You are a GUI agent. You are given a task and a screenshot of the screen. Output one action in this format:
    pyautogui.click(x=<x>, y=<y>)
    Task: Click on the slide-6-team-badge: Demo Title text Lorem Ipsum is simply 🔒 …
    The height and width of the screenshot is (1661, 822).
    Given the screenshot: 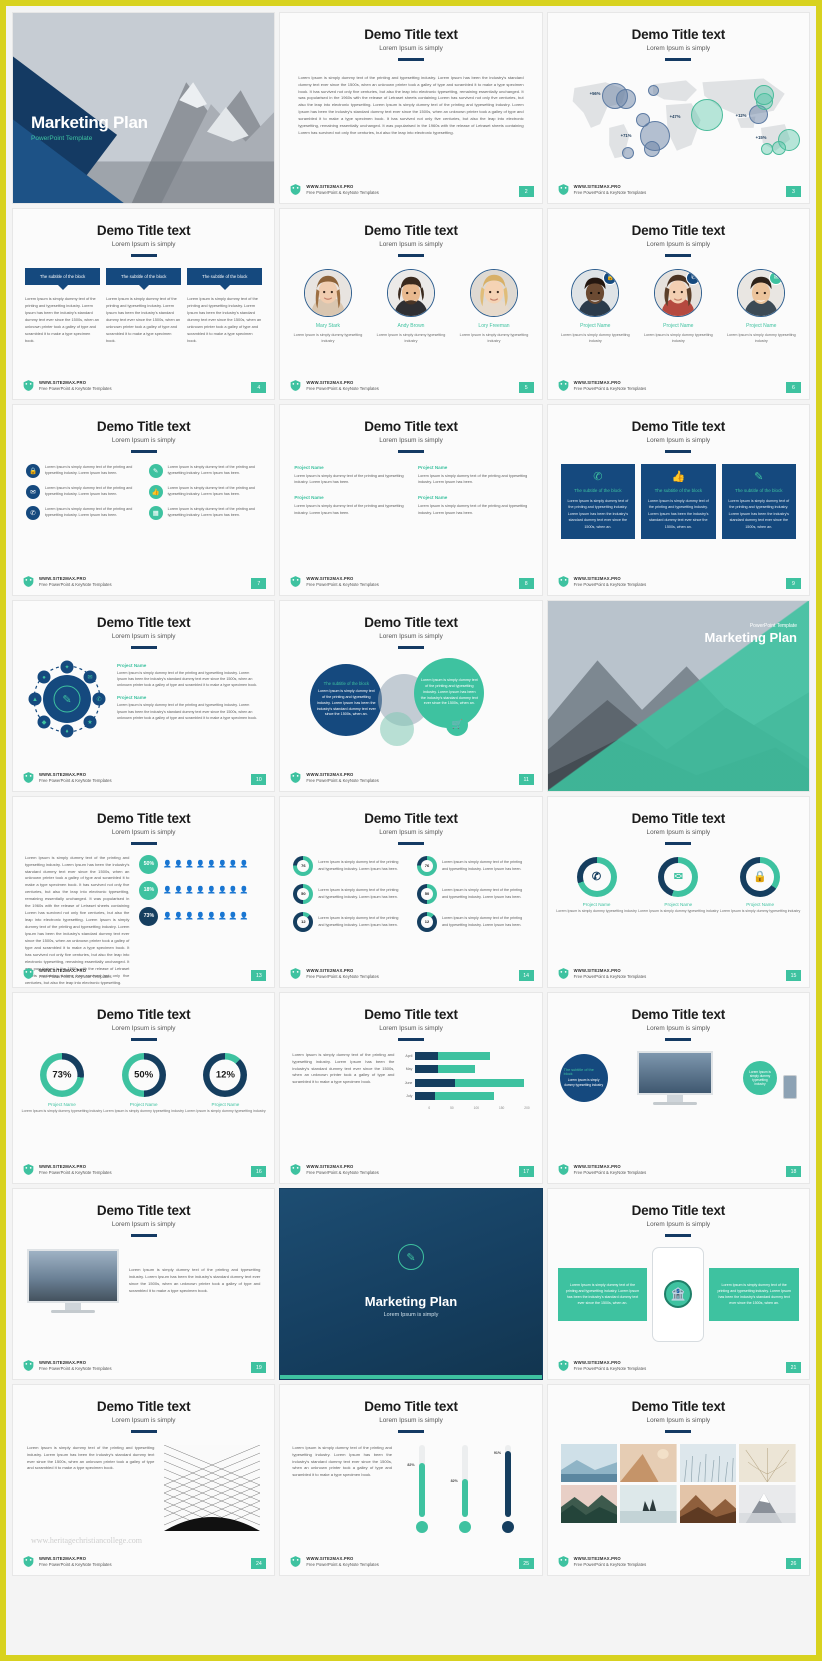 What is the action you would take?
    pyautogui.click(x=678, y=304)
    